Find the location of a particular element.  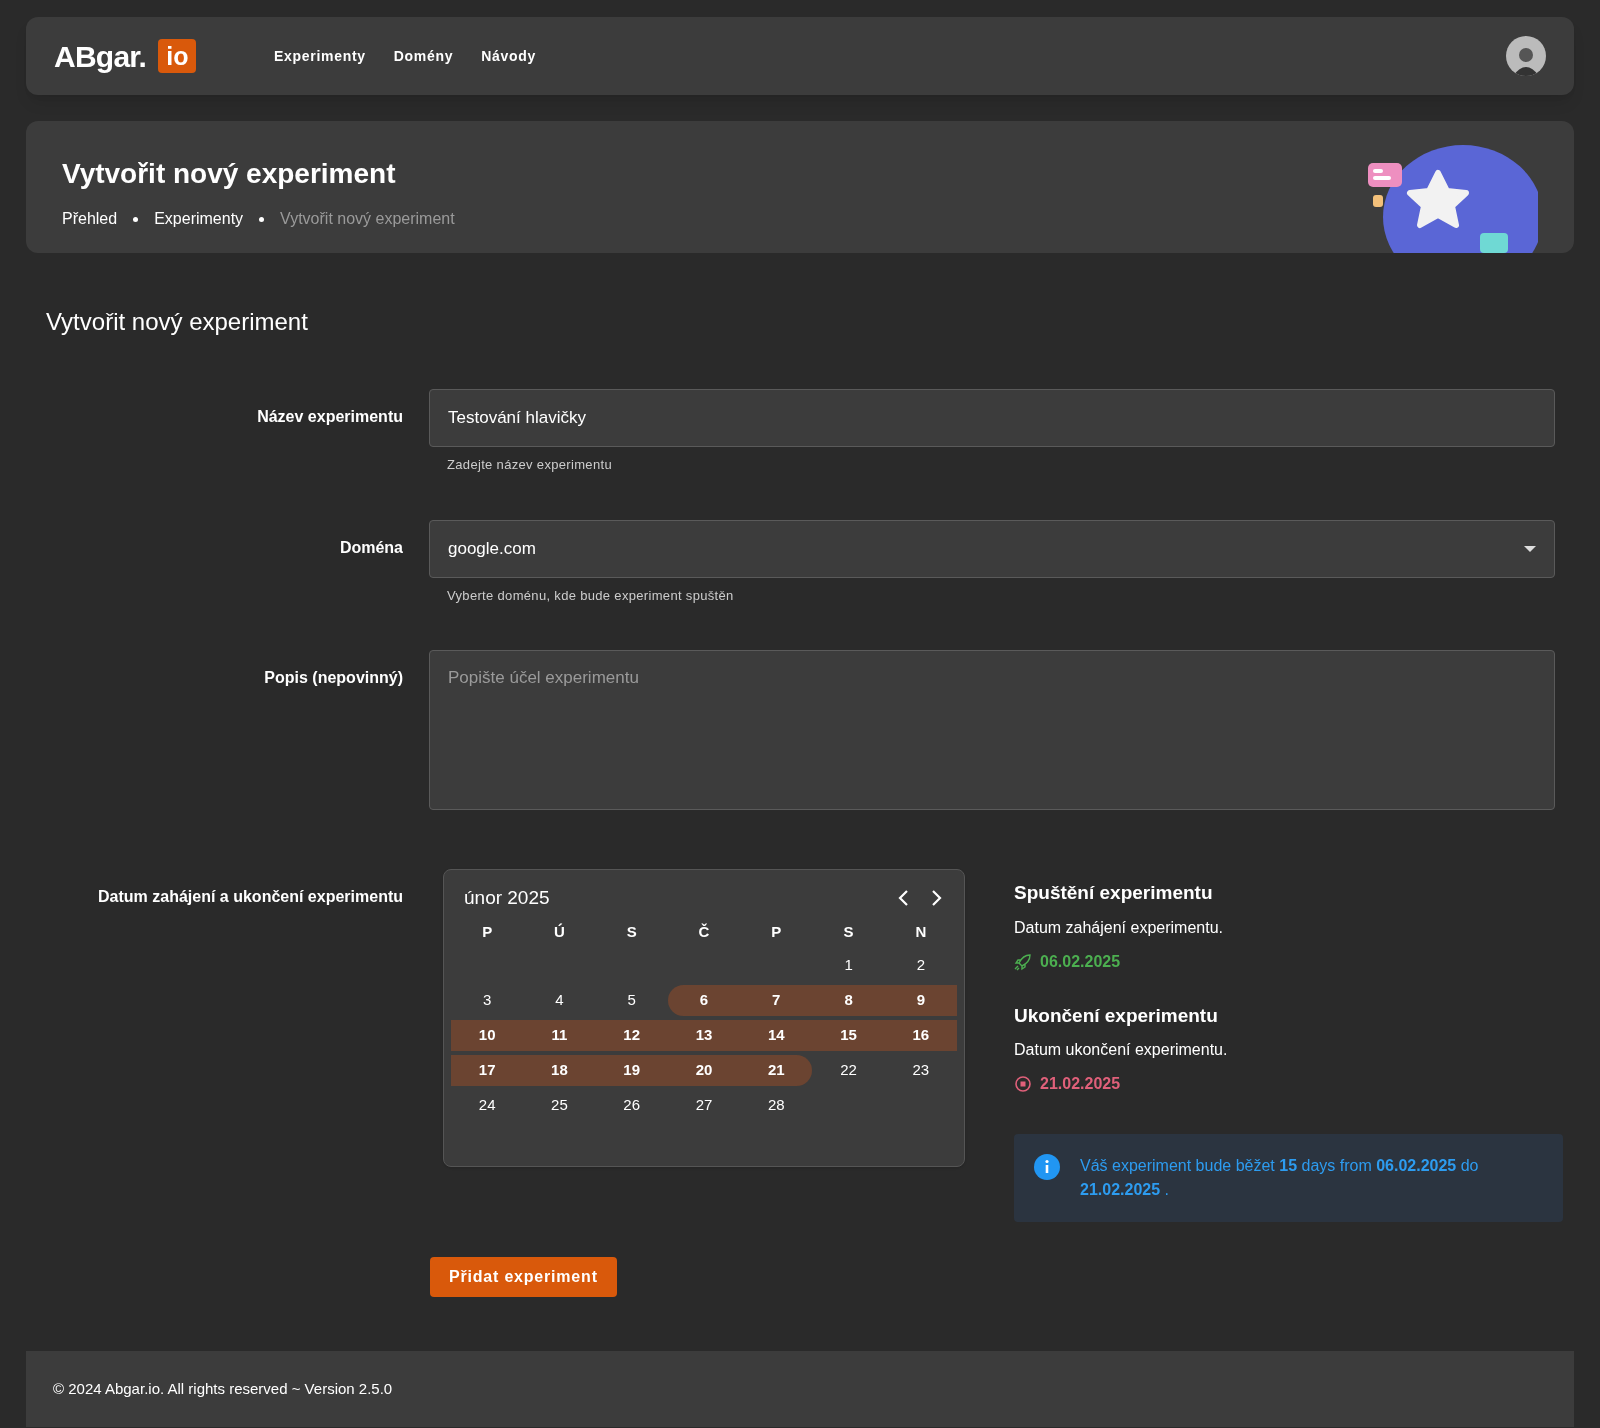

calendar-day: 22 is located at coordinates (848, 1070).